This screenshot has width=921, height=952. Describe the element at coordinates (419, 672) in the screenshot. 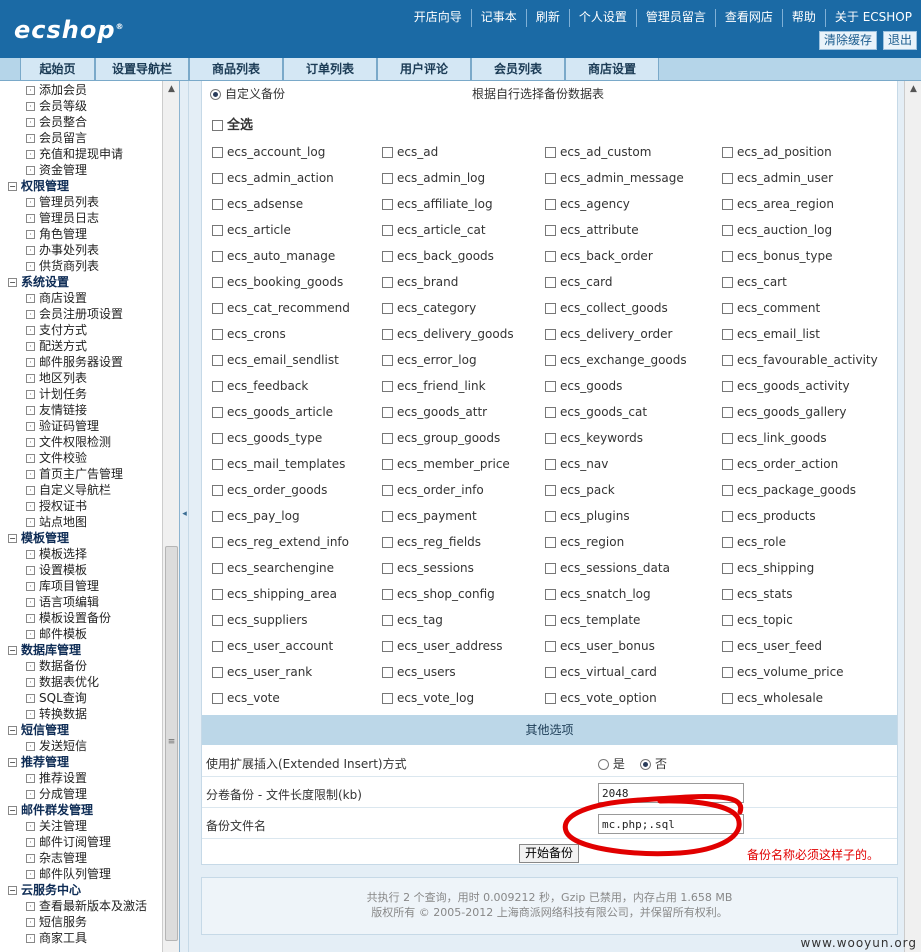

I see `table-option: ecs_users` at that location.